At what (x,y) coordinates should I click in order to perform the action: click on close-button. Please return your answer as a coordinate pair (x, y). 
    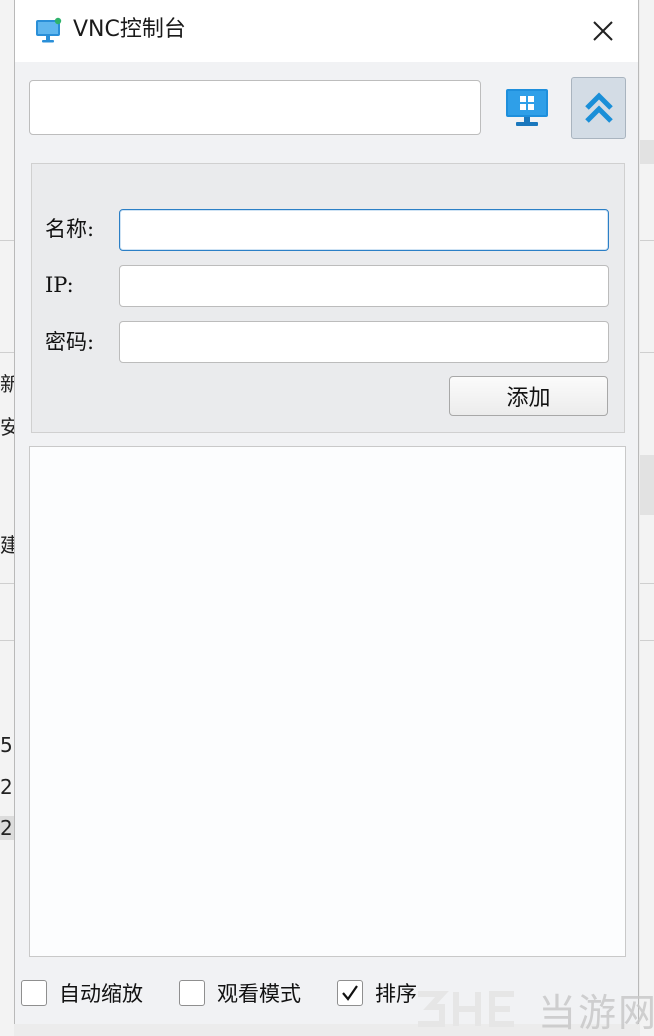
    Looking at the image, I should click on (603, 31).